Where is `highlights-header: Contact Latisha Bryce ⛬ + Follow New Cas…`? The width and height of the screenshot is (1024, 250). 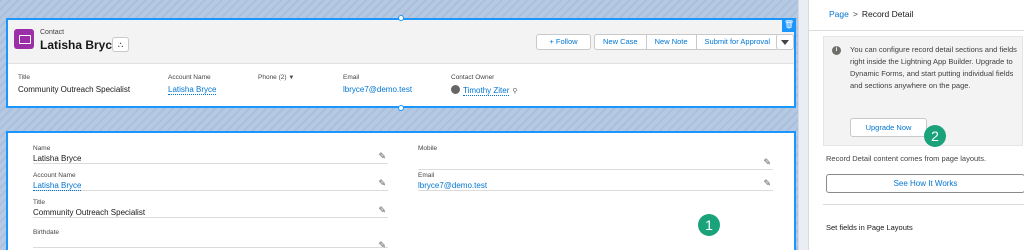
highlights-header: Contact Latisha Bryce ⛬ + Follow New Cas… is located at coordinates (401, 42).